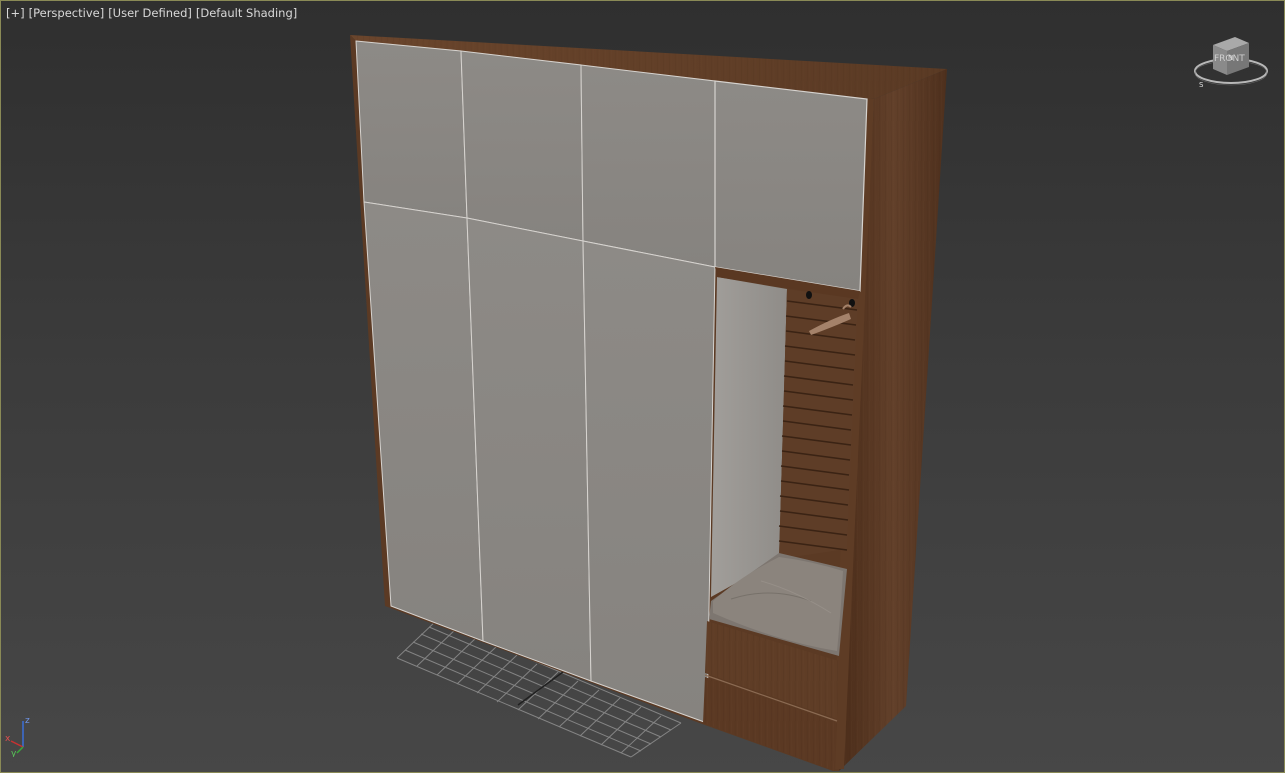 The height and width of the screenshot is (773, 1285). What do you see at coordinates (749, 437) in the screenshot?
I see `niche-back` at bounding box center [749, 437].